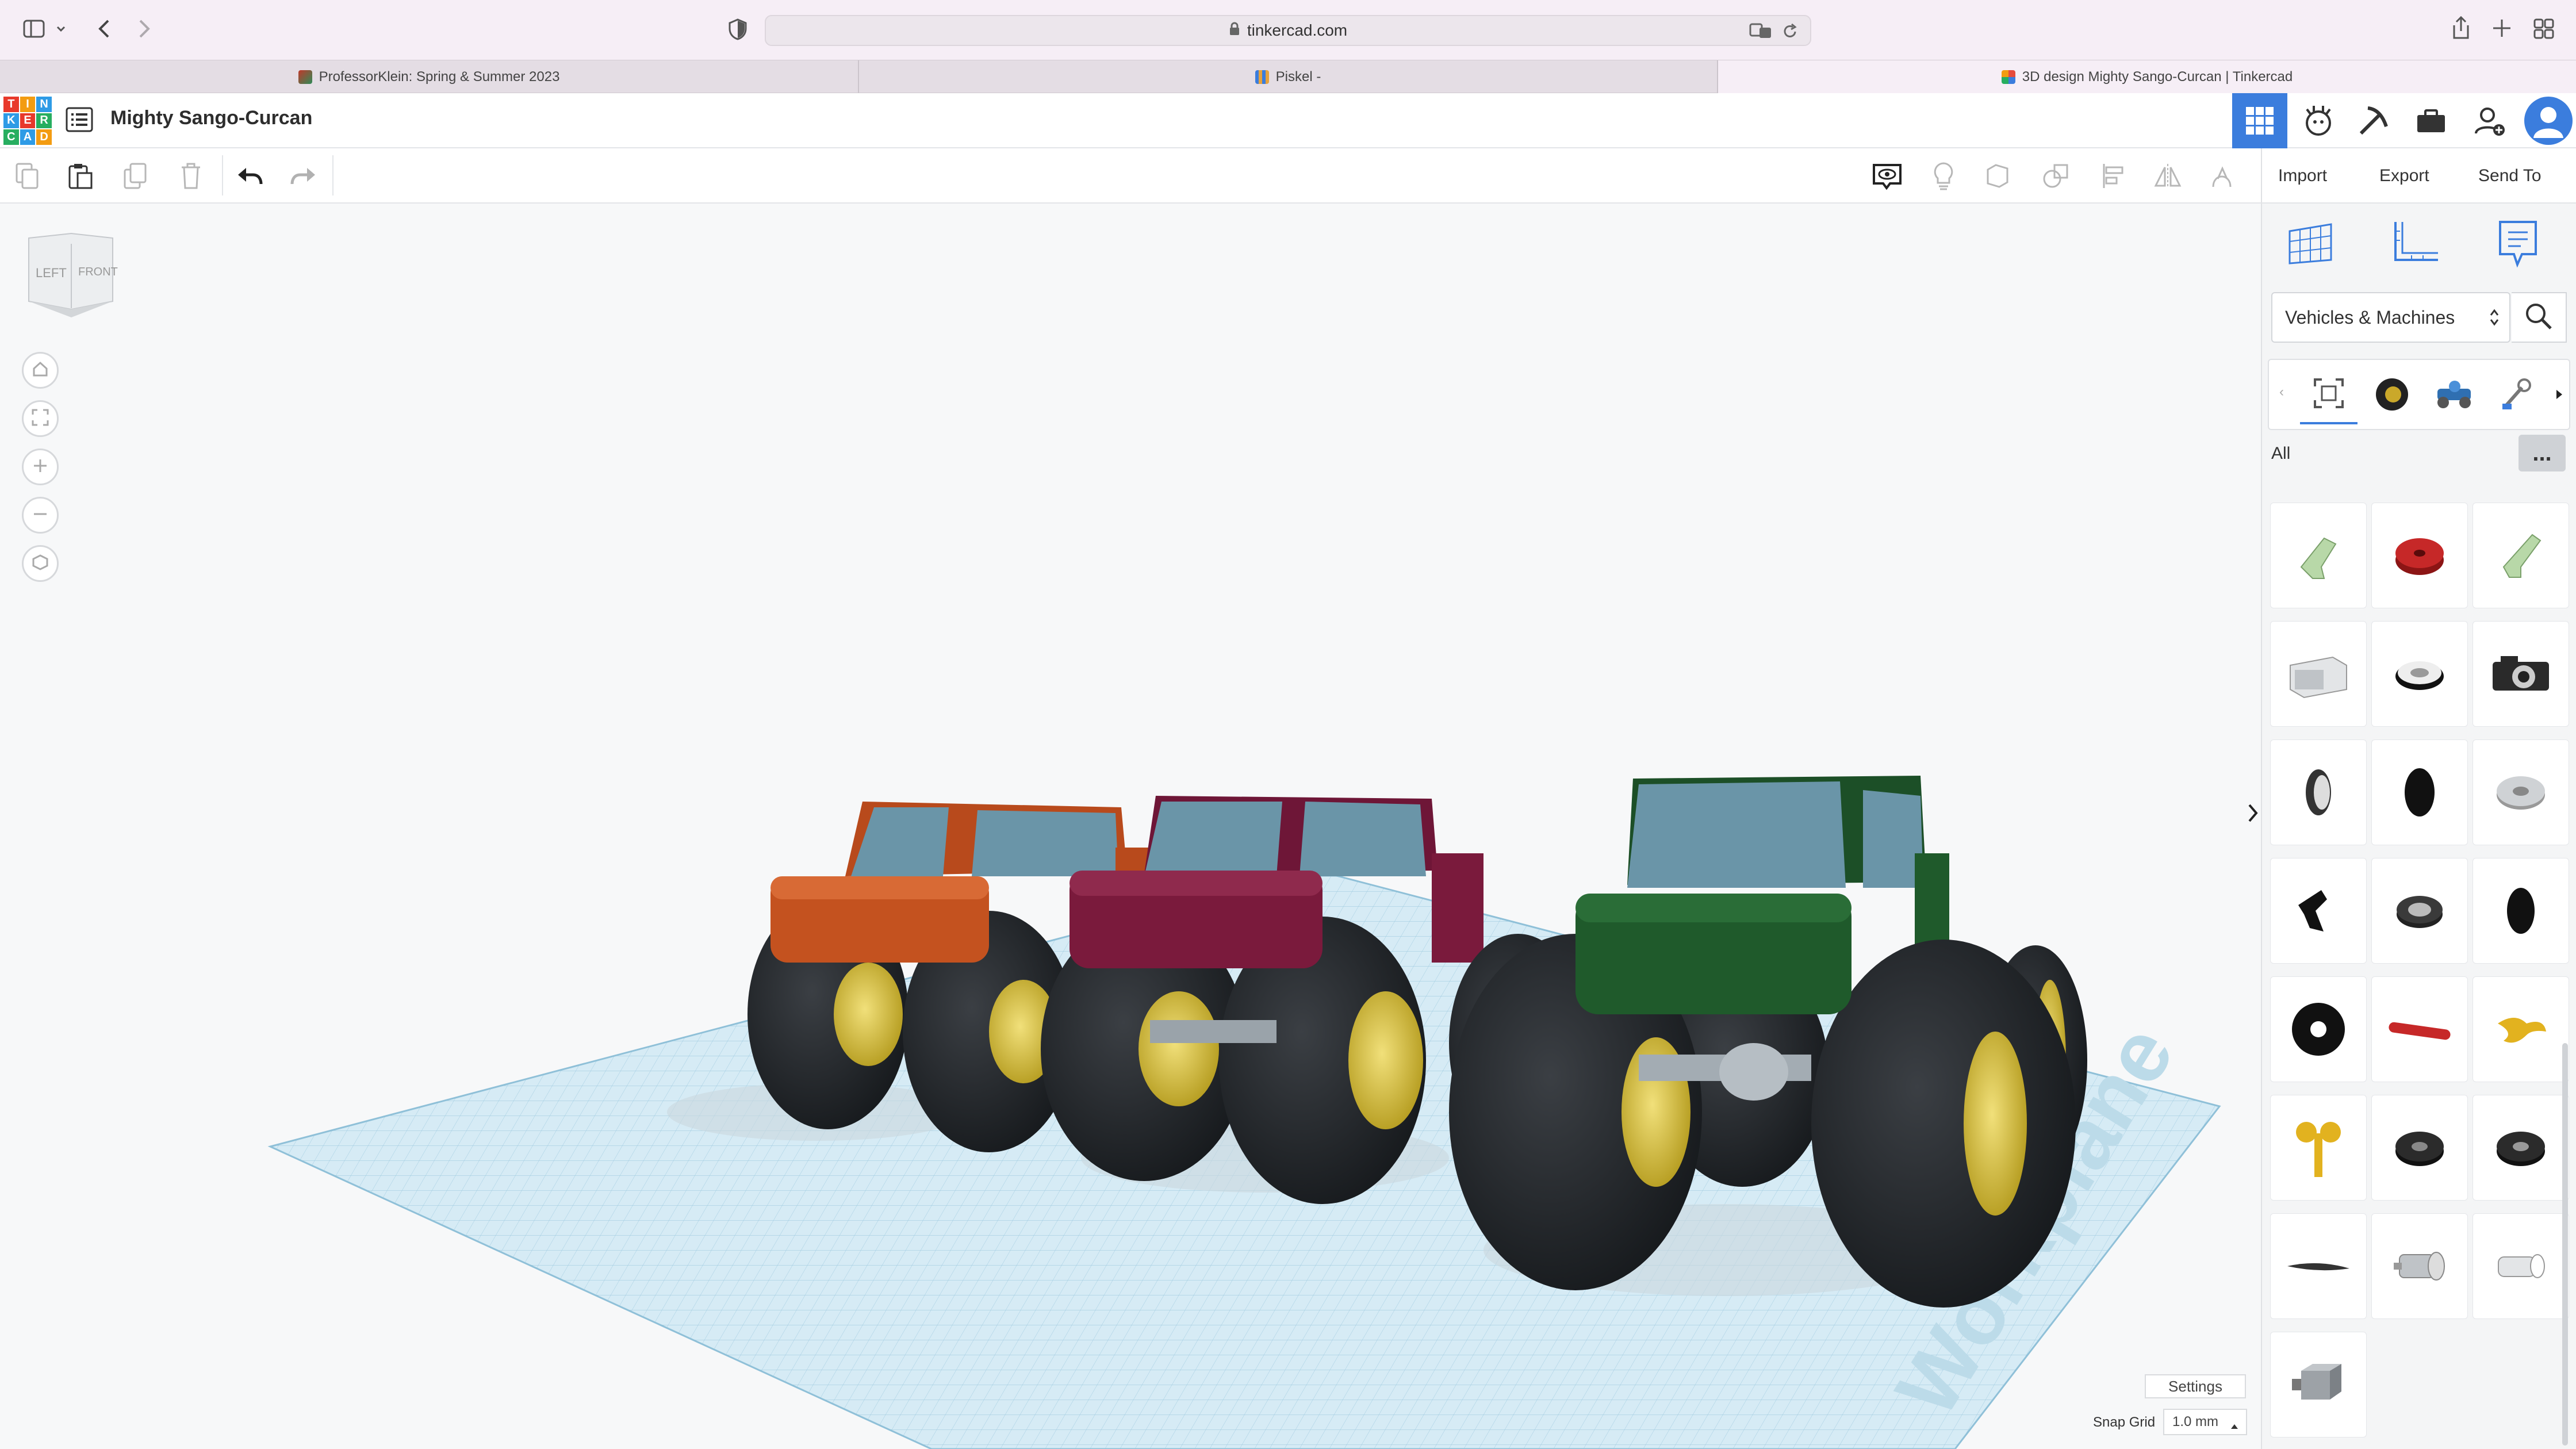 This screenshot has height=1449, width=2576. Describe the element at coordinates (27, 121) in the screenshot. I see `tinkercad-logo: T I N K E R C A D` at that location.